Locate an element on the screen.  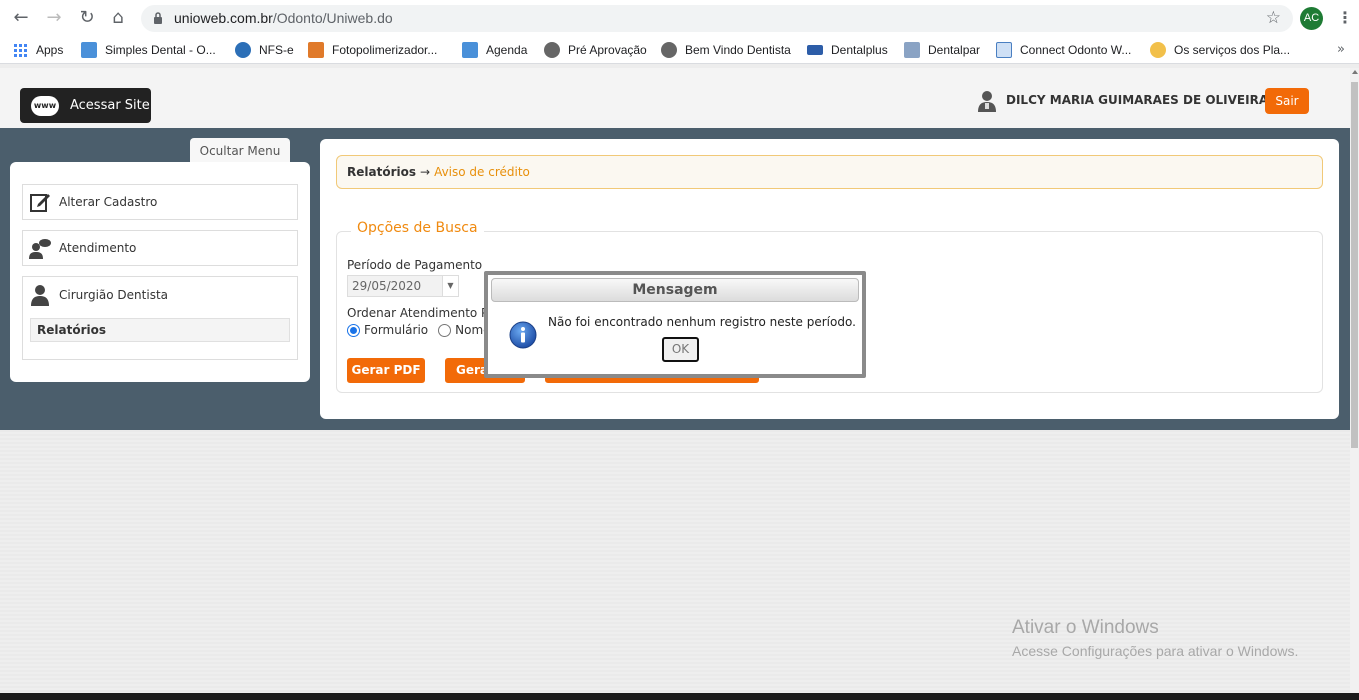
sidebar-item-label: Alterar Cadastro is located at coordinates (108, 202).